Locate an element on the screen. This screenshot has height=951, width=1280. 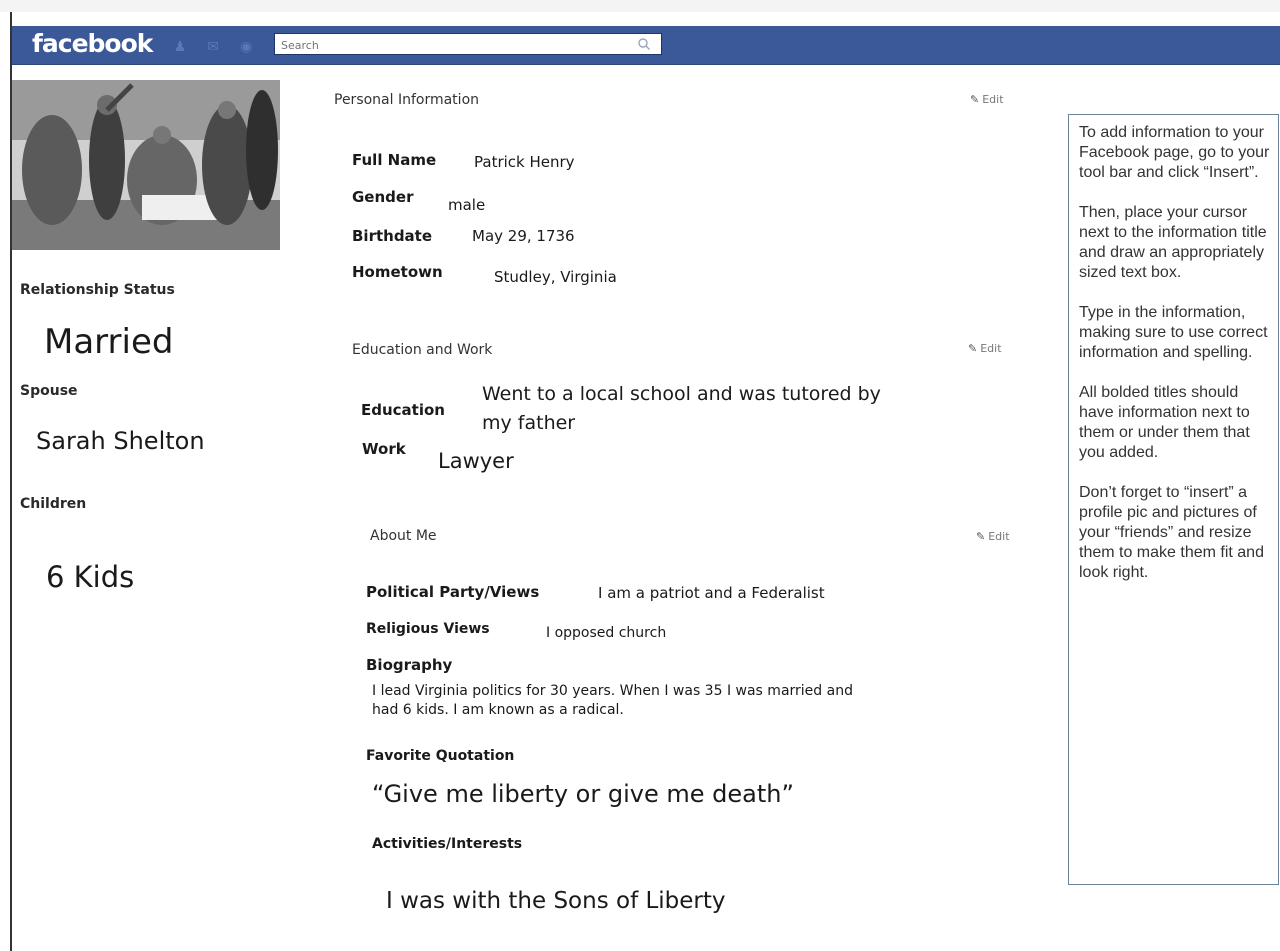
friend-requests-icon: ♟ is located at coordinates (180, 47).